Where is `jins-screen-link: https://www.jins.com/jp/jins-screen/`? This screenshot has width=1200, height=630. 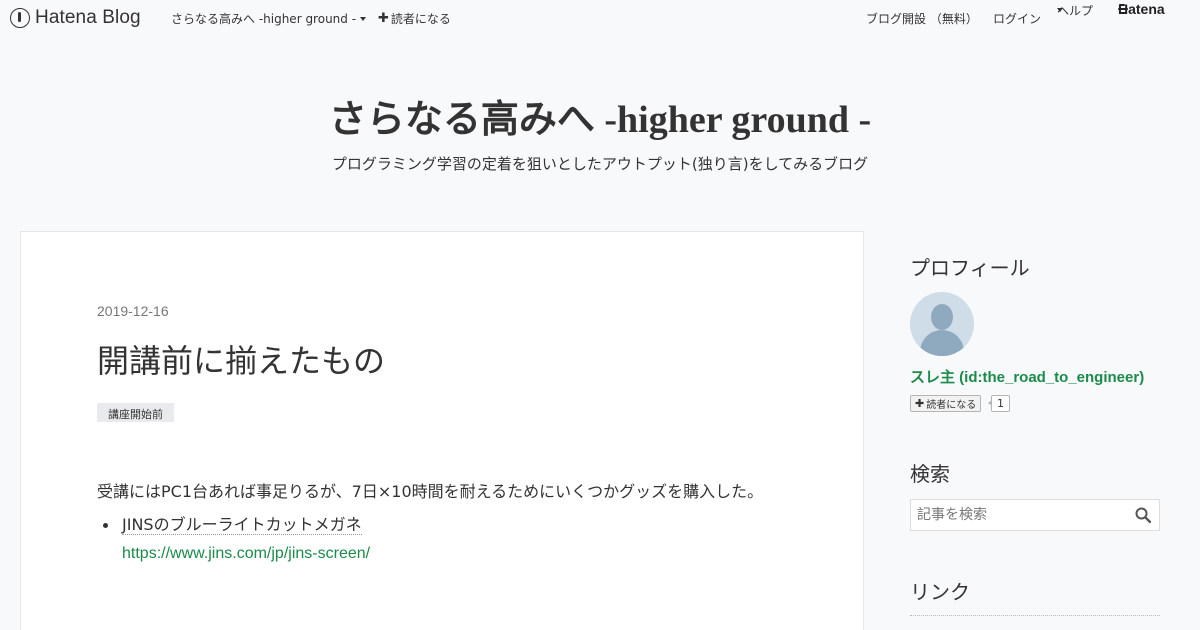 jins-screen-link: https://www.jins.com/jp/jins-screen/ is located at coordinates (246, 553).